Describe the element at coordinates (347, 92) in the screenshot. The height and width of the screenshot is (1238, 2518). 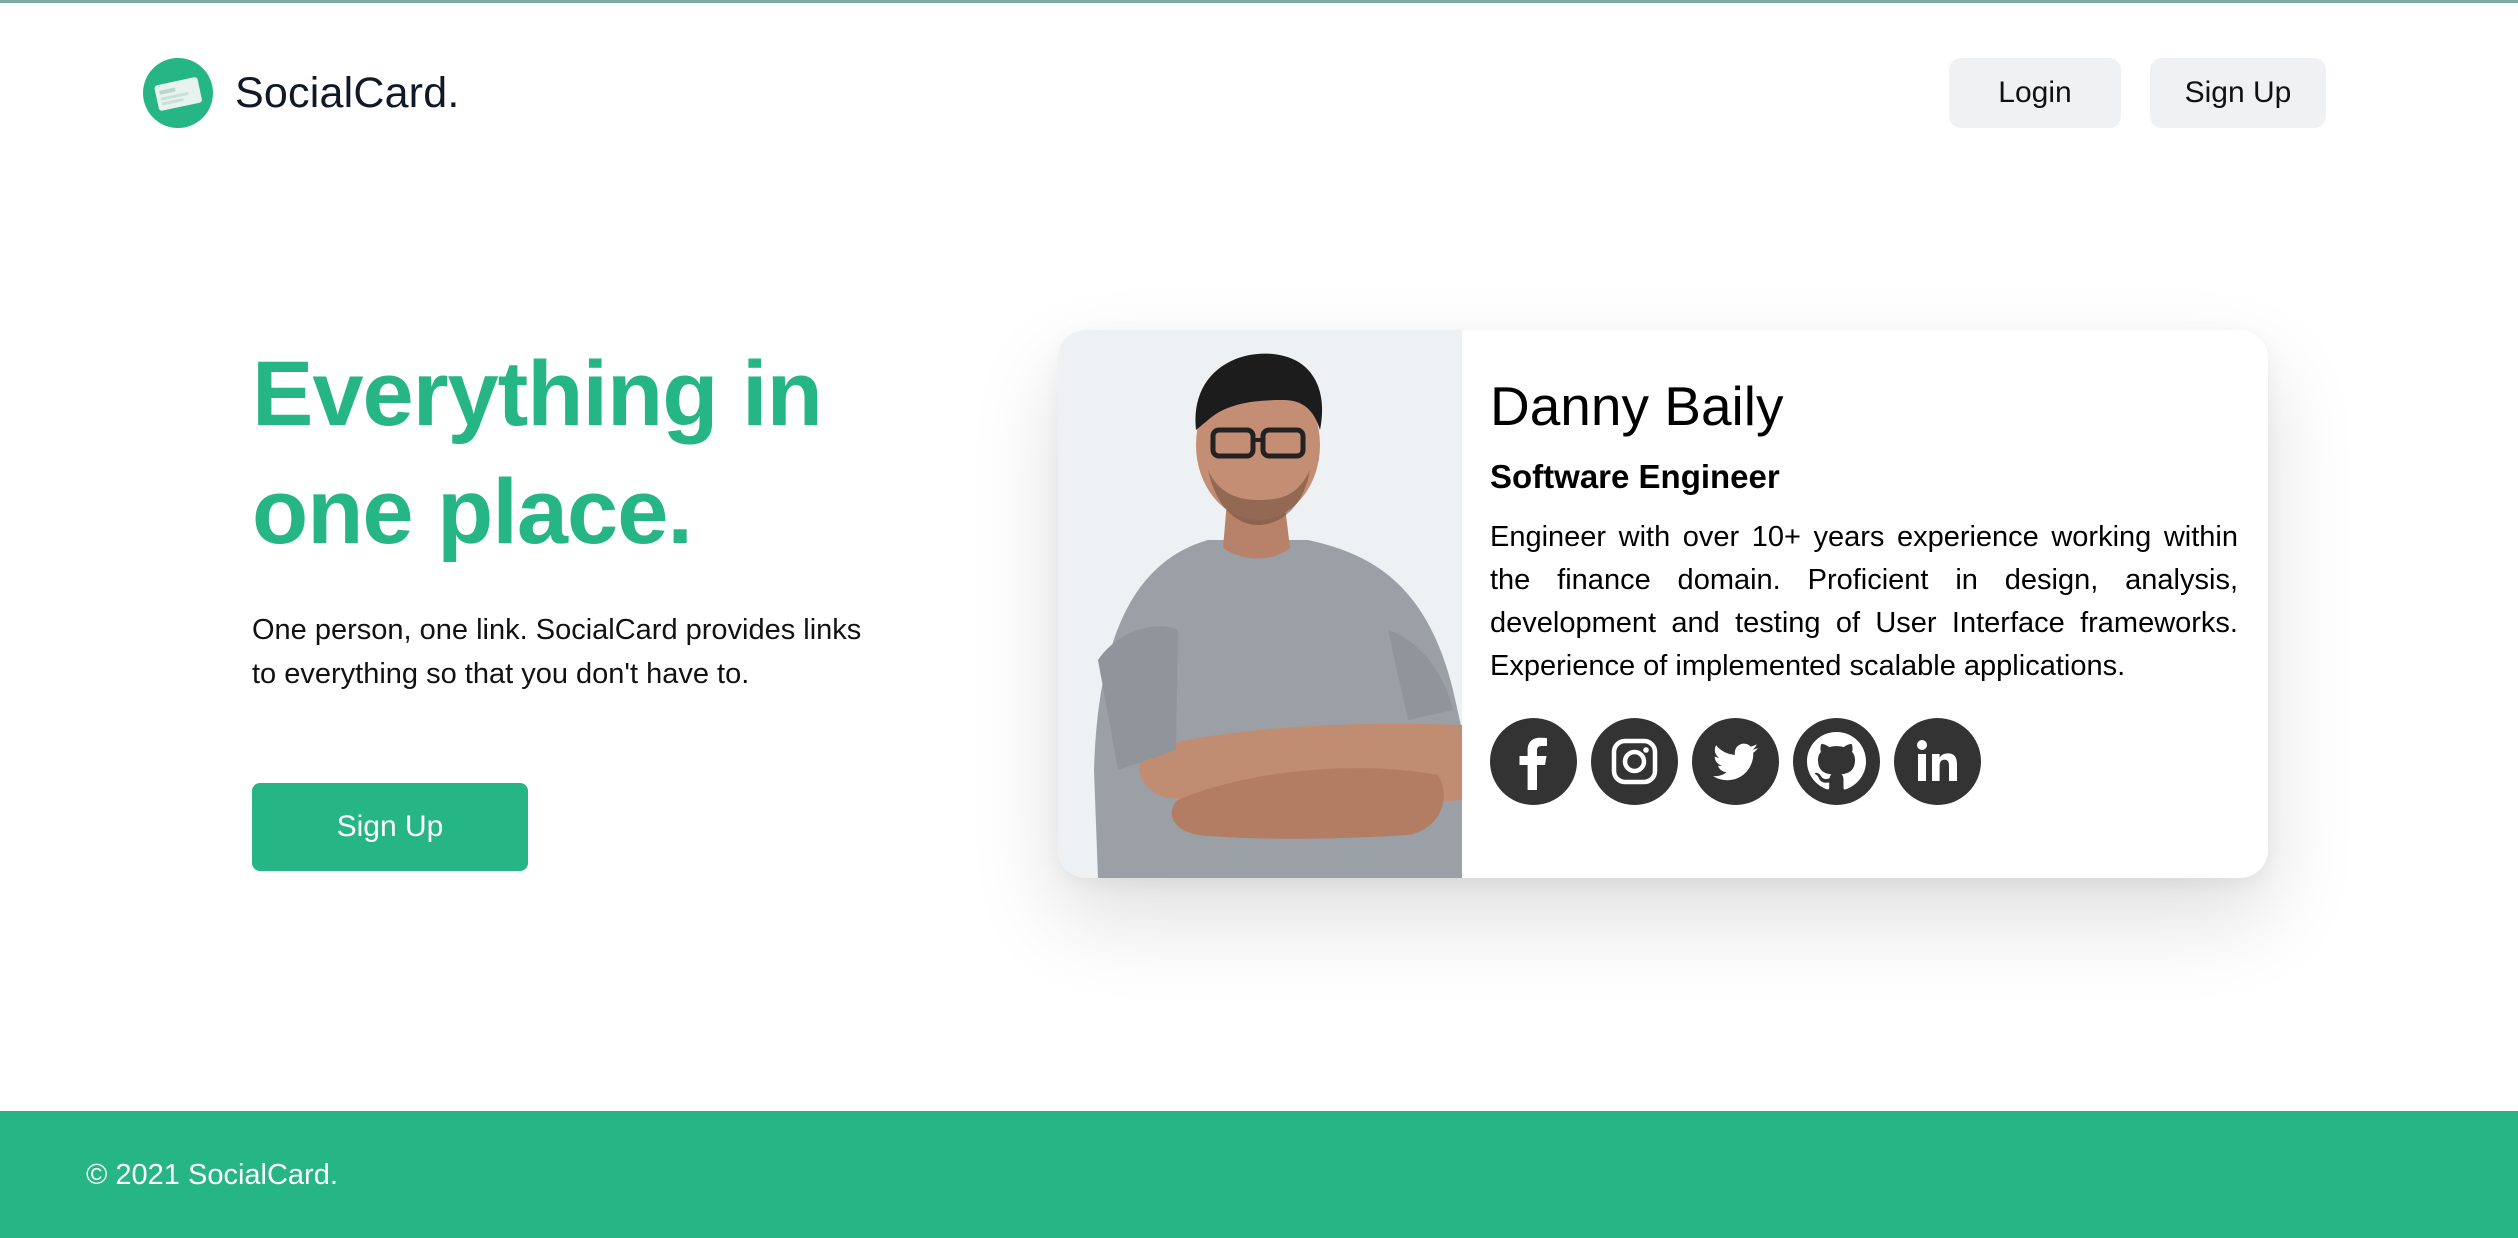
I see `brand-name: SocialCard.` at that location.